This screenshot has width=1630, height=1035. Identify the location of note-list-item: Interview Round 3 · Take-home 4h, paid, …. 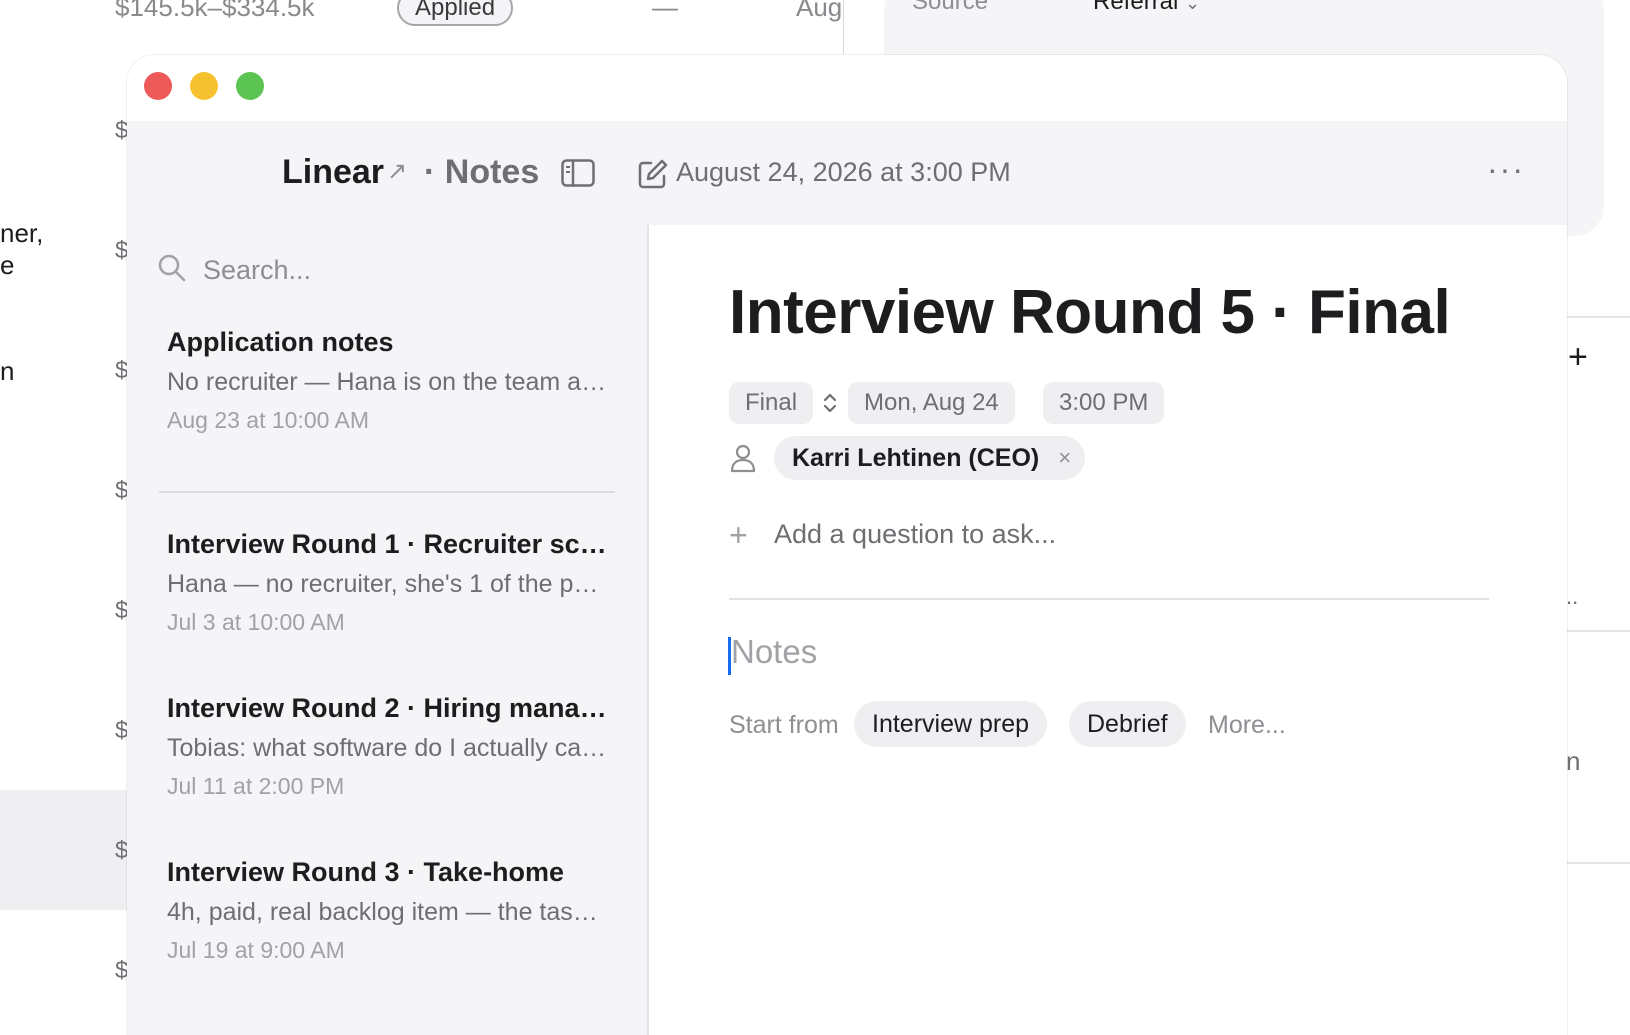
(387, 910).